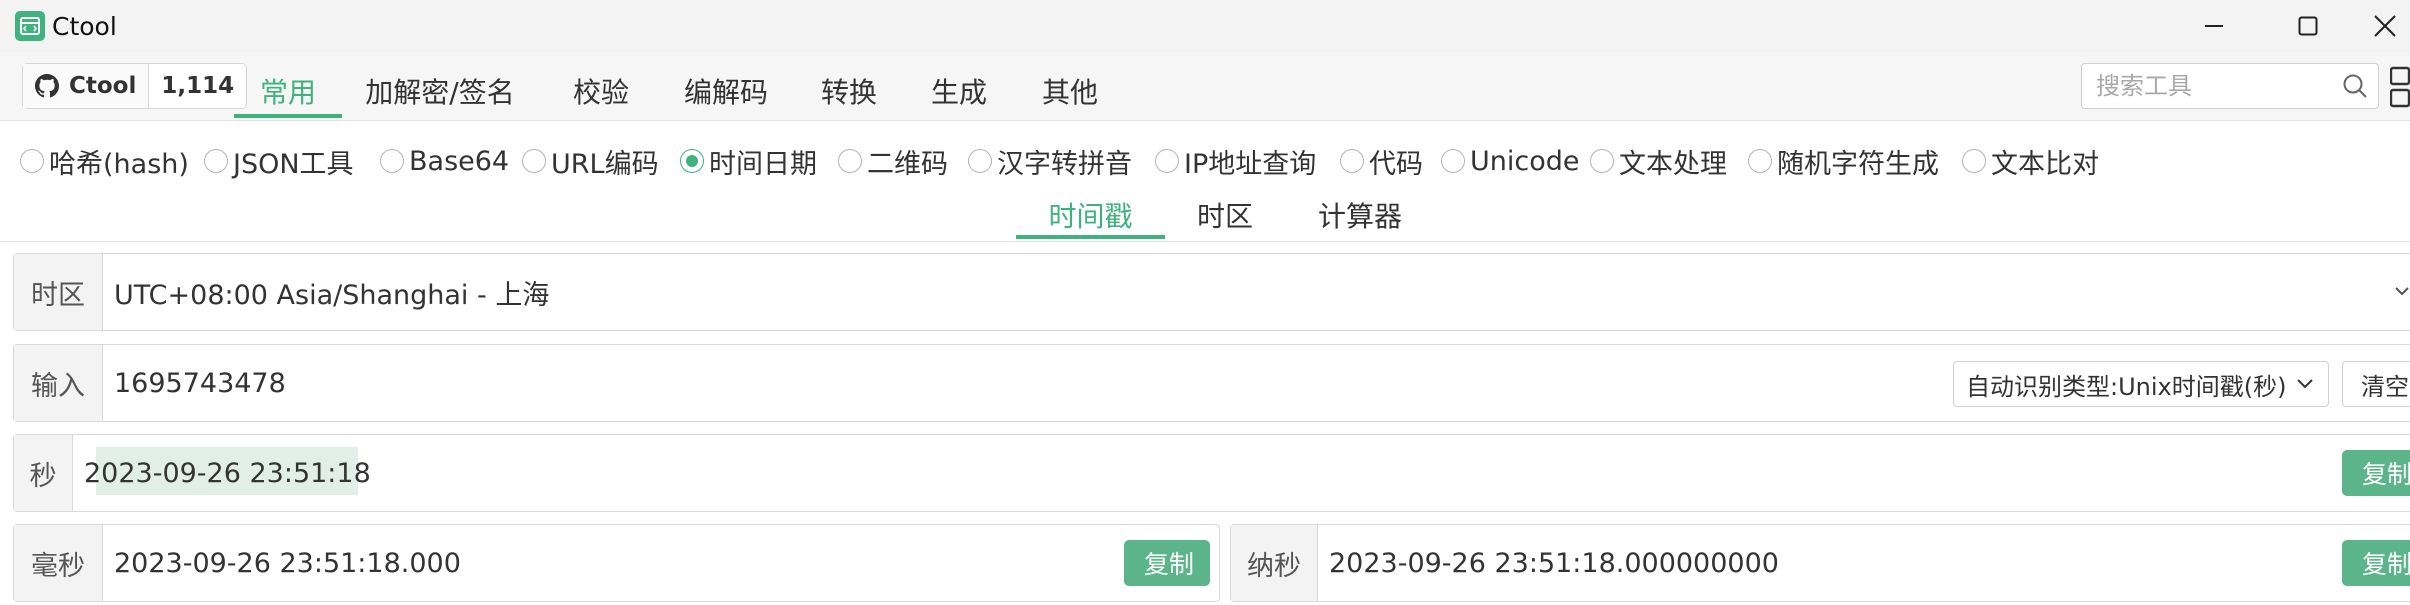  Describe the element at coordinates (1673, 164) in the screenshot. I see `radio-label: 文本处理` at that location.